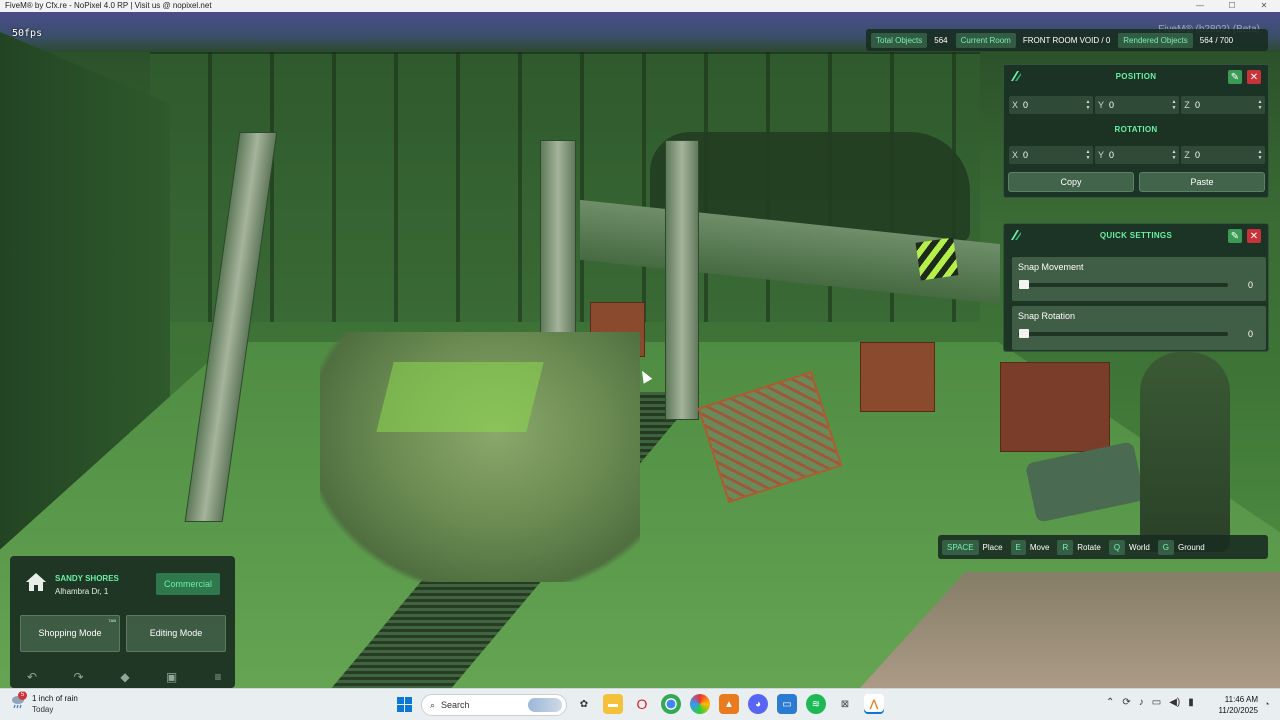  What do you see at coordinates (1051, 267) in the screenshot?
I see `setting-label: Snap Movement` at bounding box center [1051, 267].